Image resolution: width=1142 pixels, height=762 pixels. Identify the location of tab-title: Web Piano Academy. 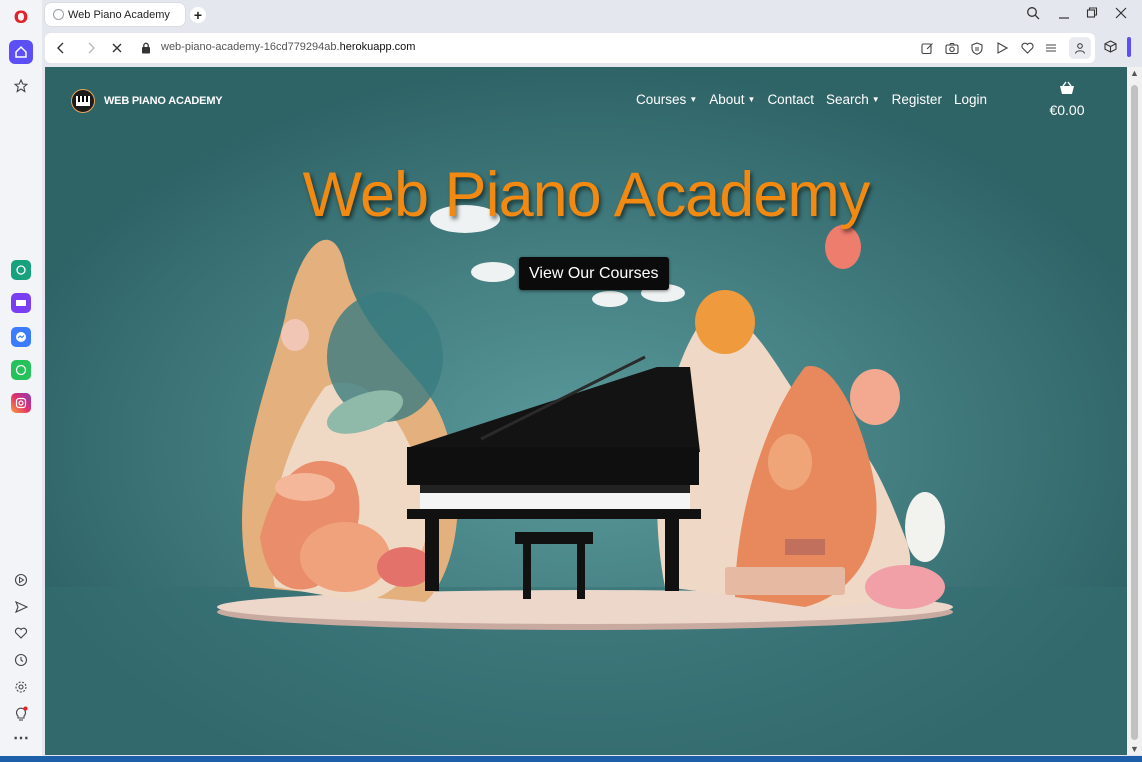
(119, 14).